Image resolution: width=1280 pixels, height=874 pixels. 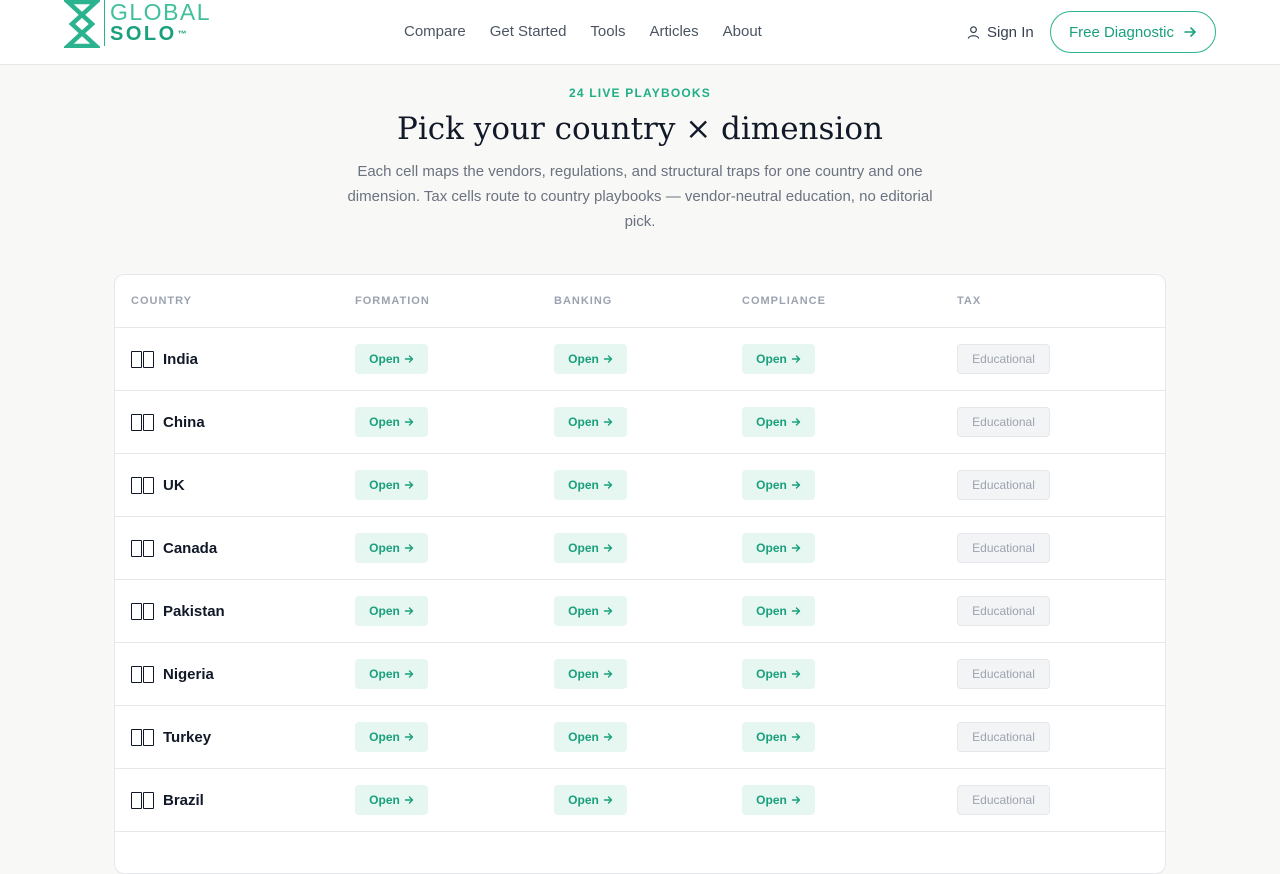 What do you see at coordinates (969, 301) in the screenshot?
I see `col-header-tax: TAX` at bounding box center [969, 301].